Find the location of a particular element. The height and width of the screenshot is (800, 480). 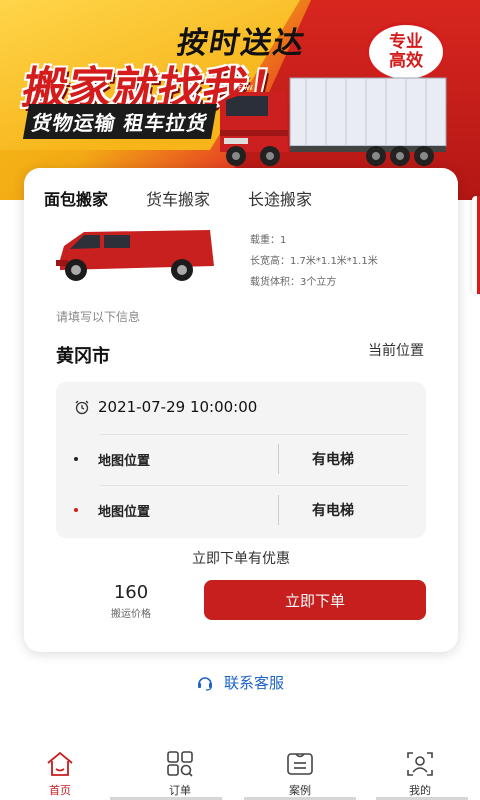

from-elevator-select: 有电梯 is located at coordinates (333, 459).